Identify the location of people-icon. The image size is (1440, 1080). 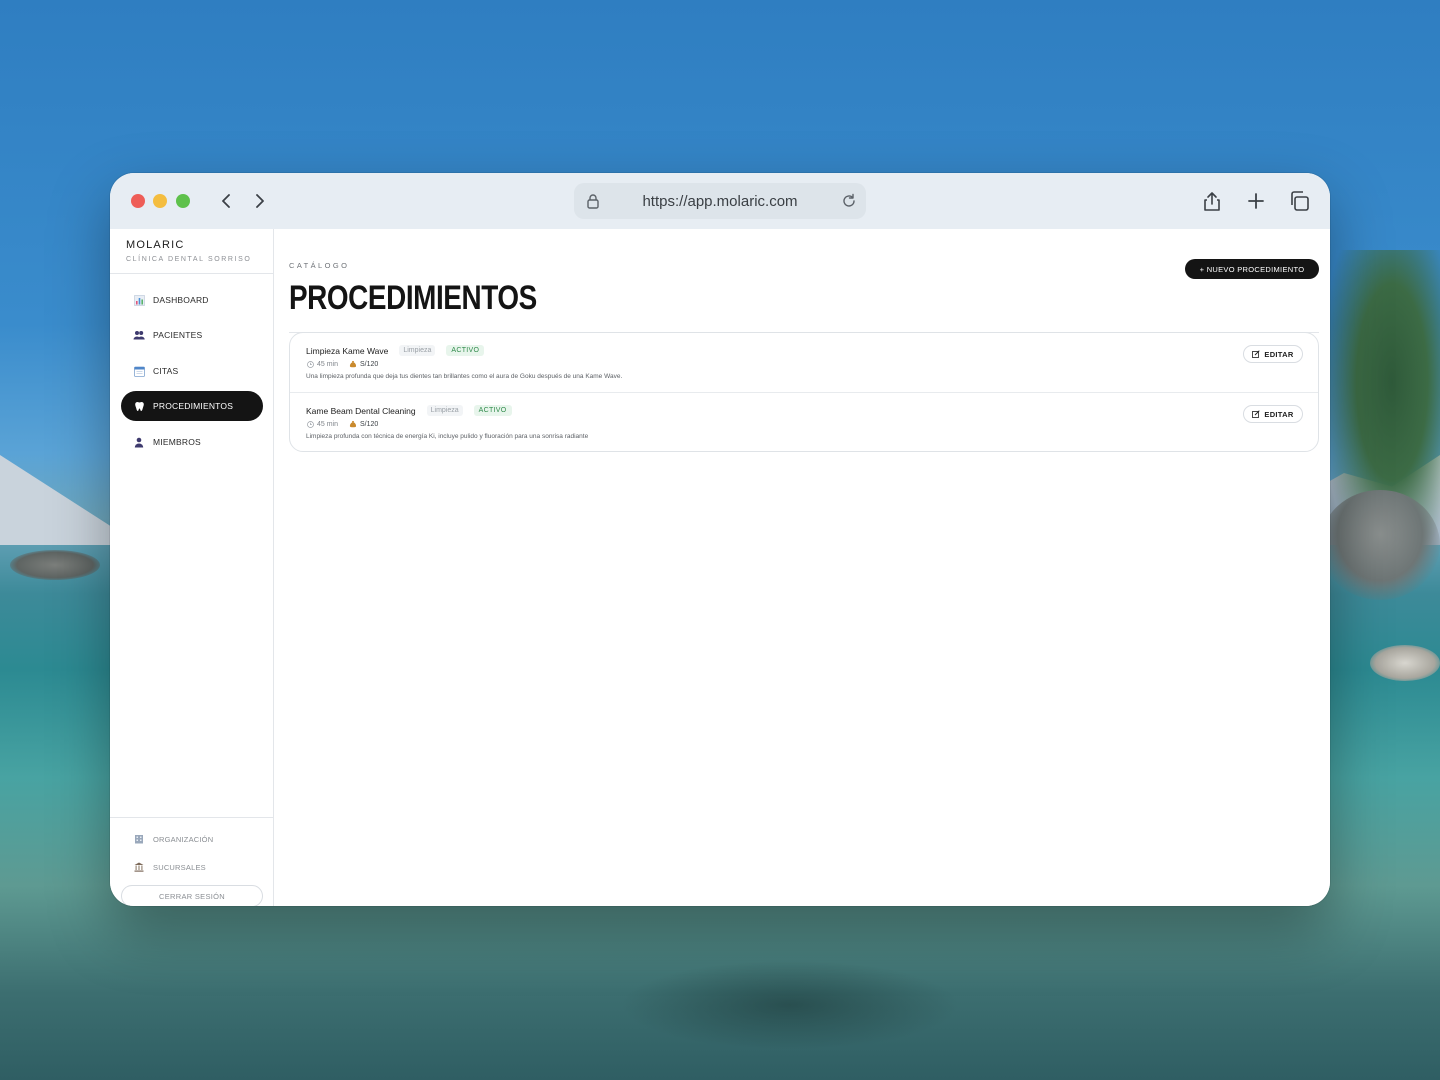
(139, 335).